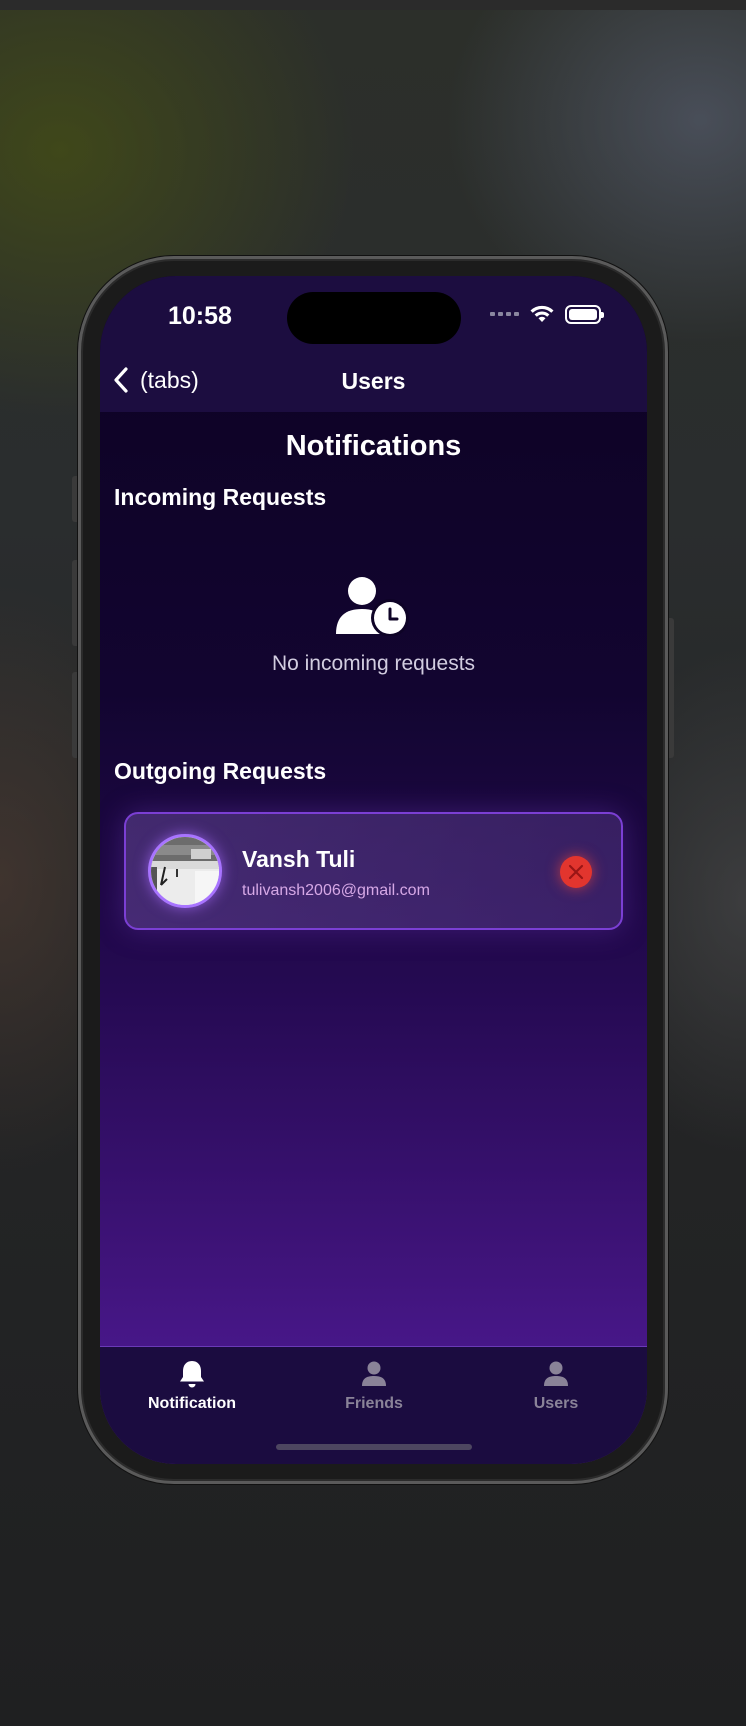 The image size is (746, 1726). What do you see at coordinates (373, 446) in the screenshot?
I see `page-title: Notifications` at bounding box center [373, 446].